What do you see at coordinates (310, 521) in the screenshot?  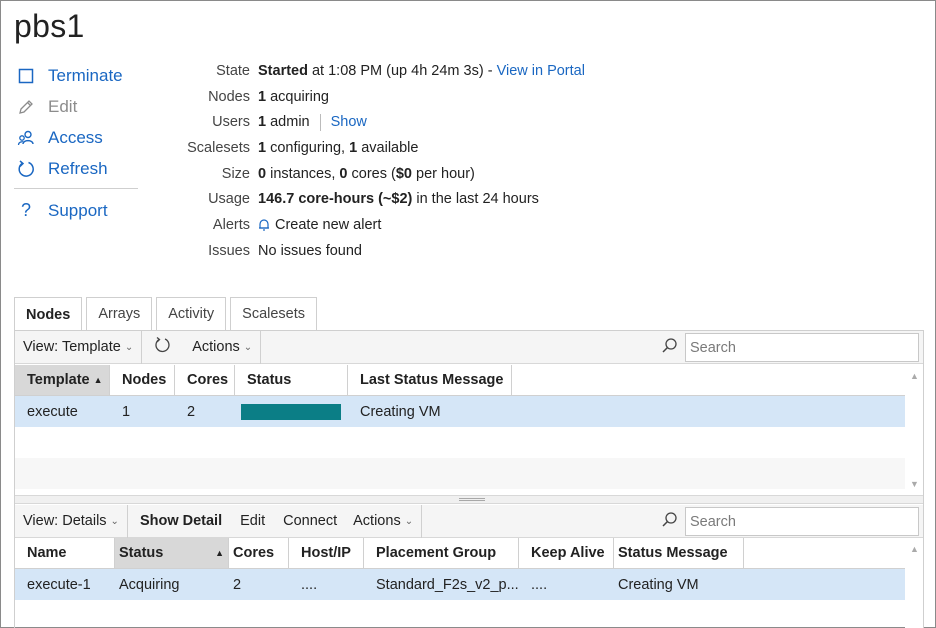 I see `connect-button: Connect` at bounding box center [310, 521].